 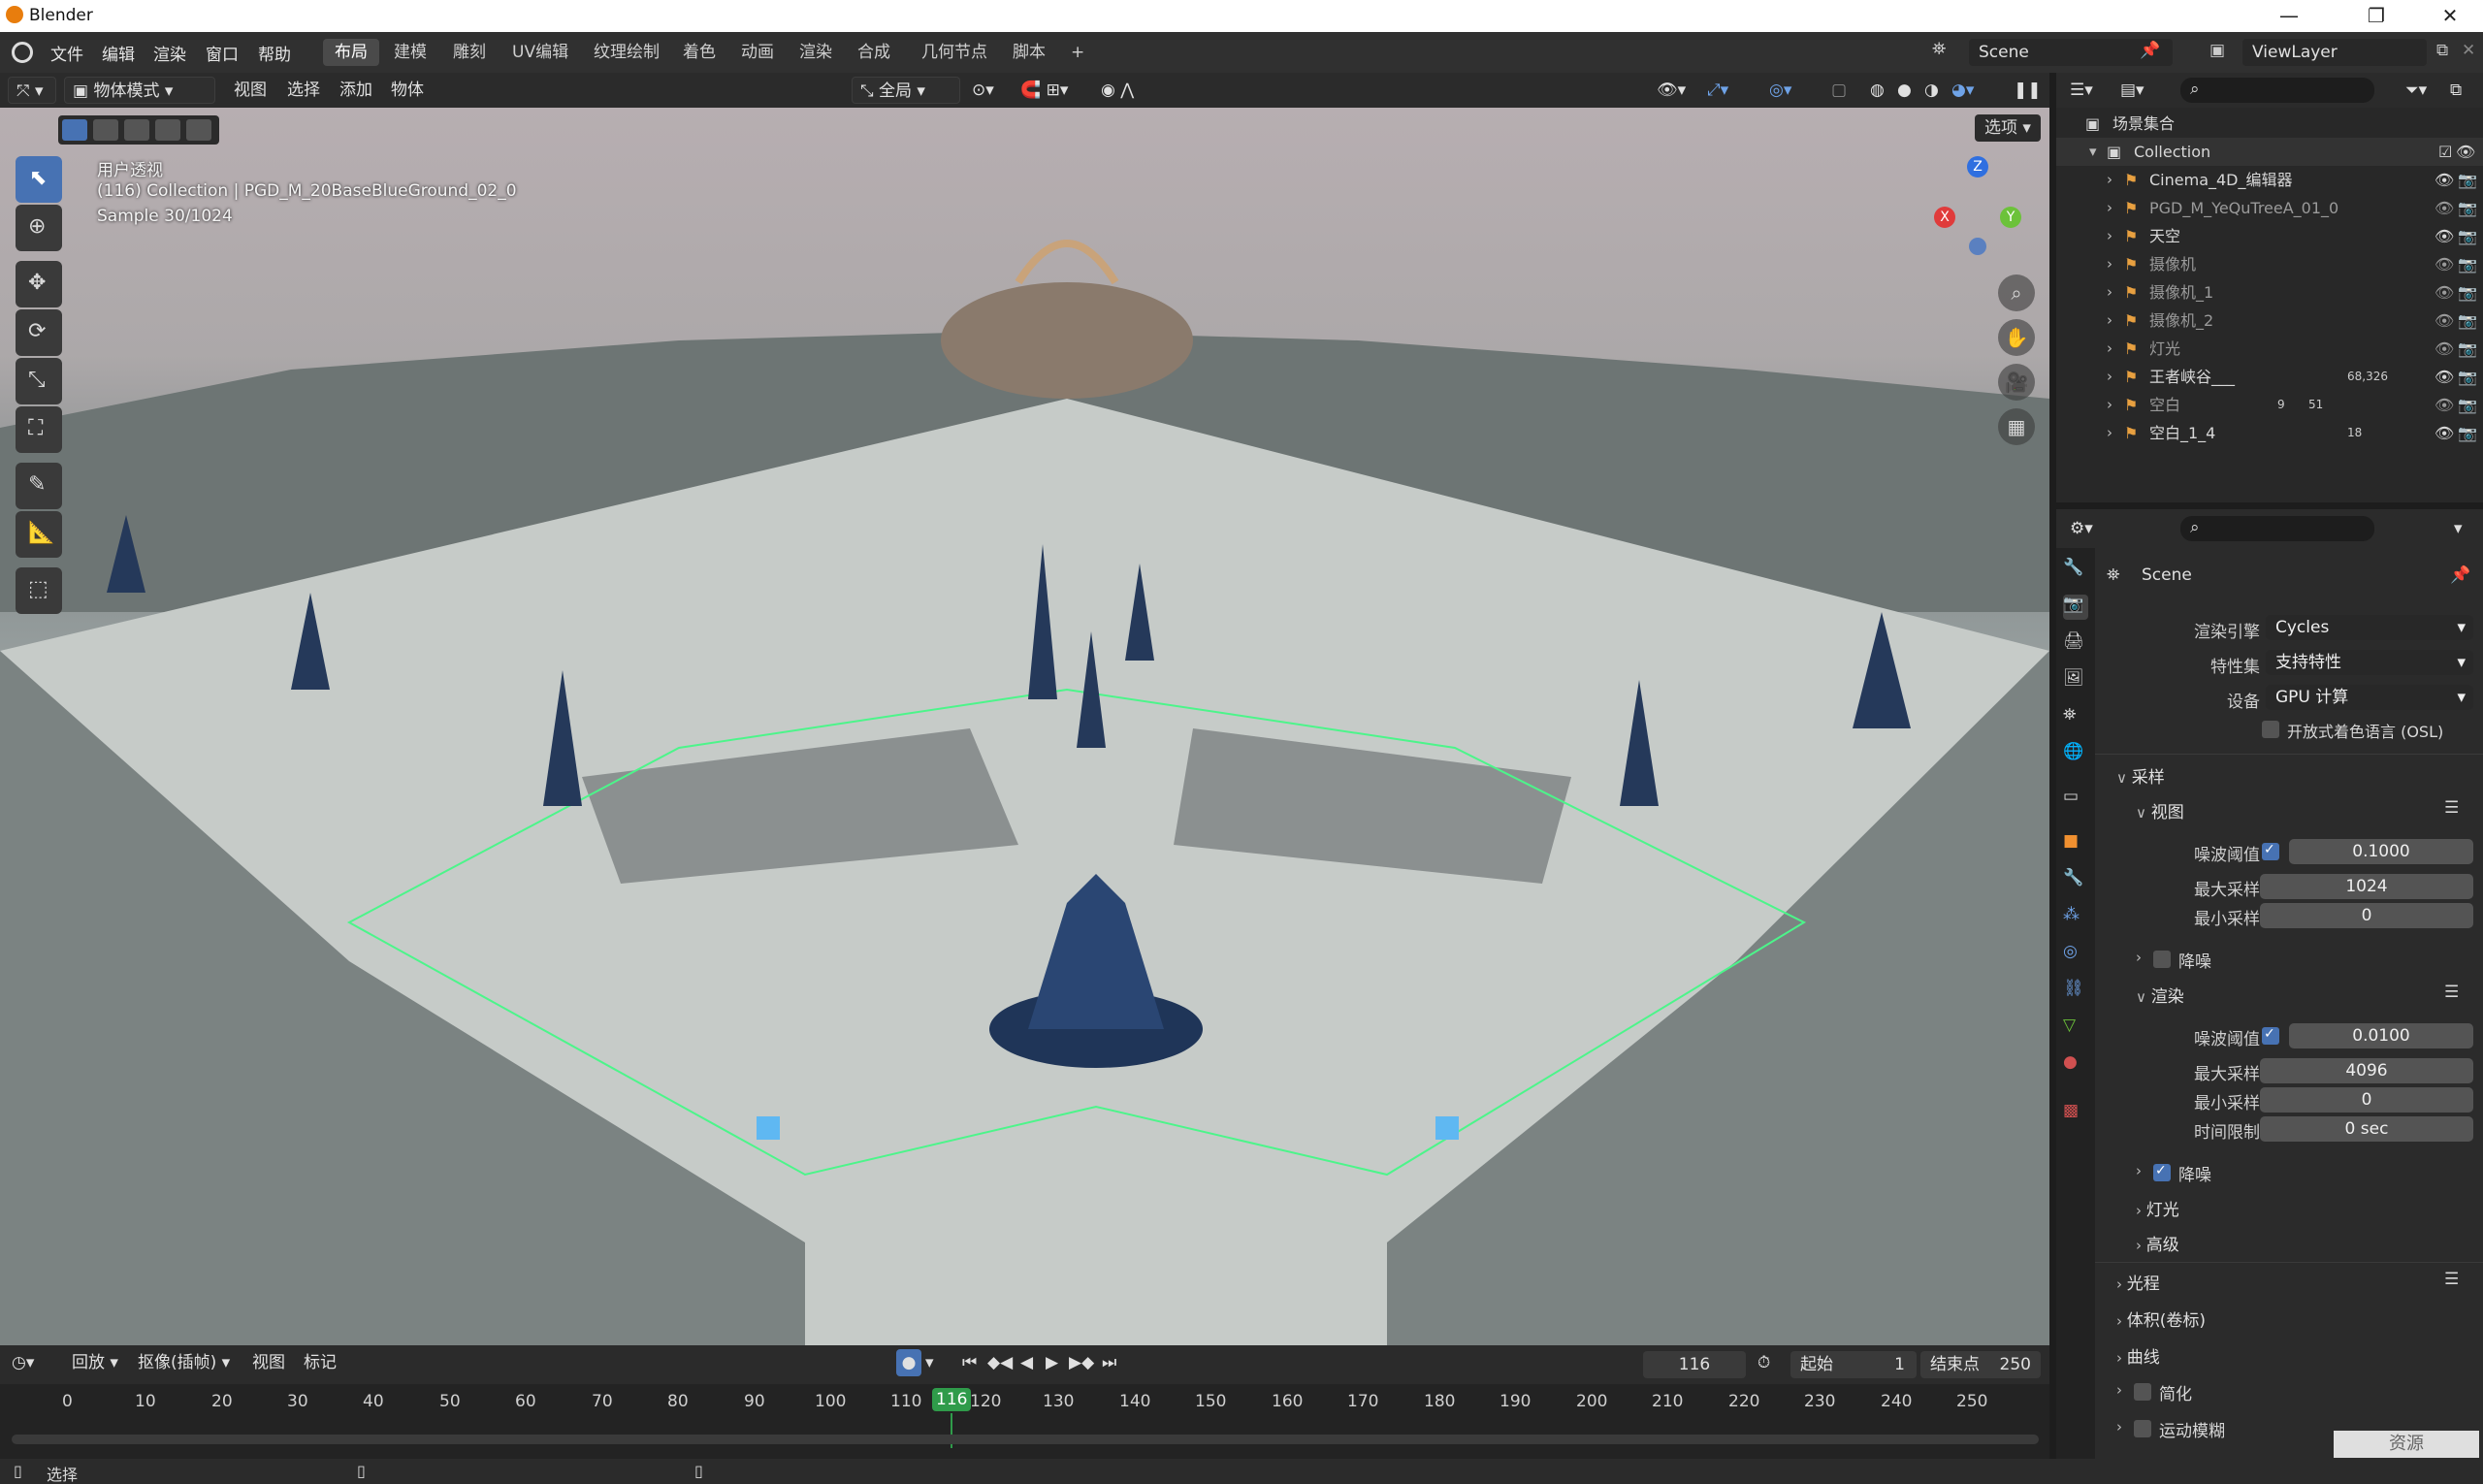 I want to click on outliner-collection-row: ▾ ▣ Collection ☑ 👁, so click(x=2270, y=152).